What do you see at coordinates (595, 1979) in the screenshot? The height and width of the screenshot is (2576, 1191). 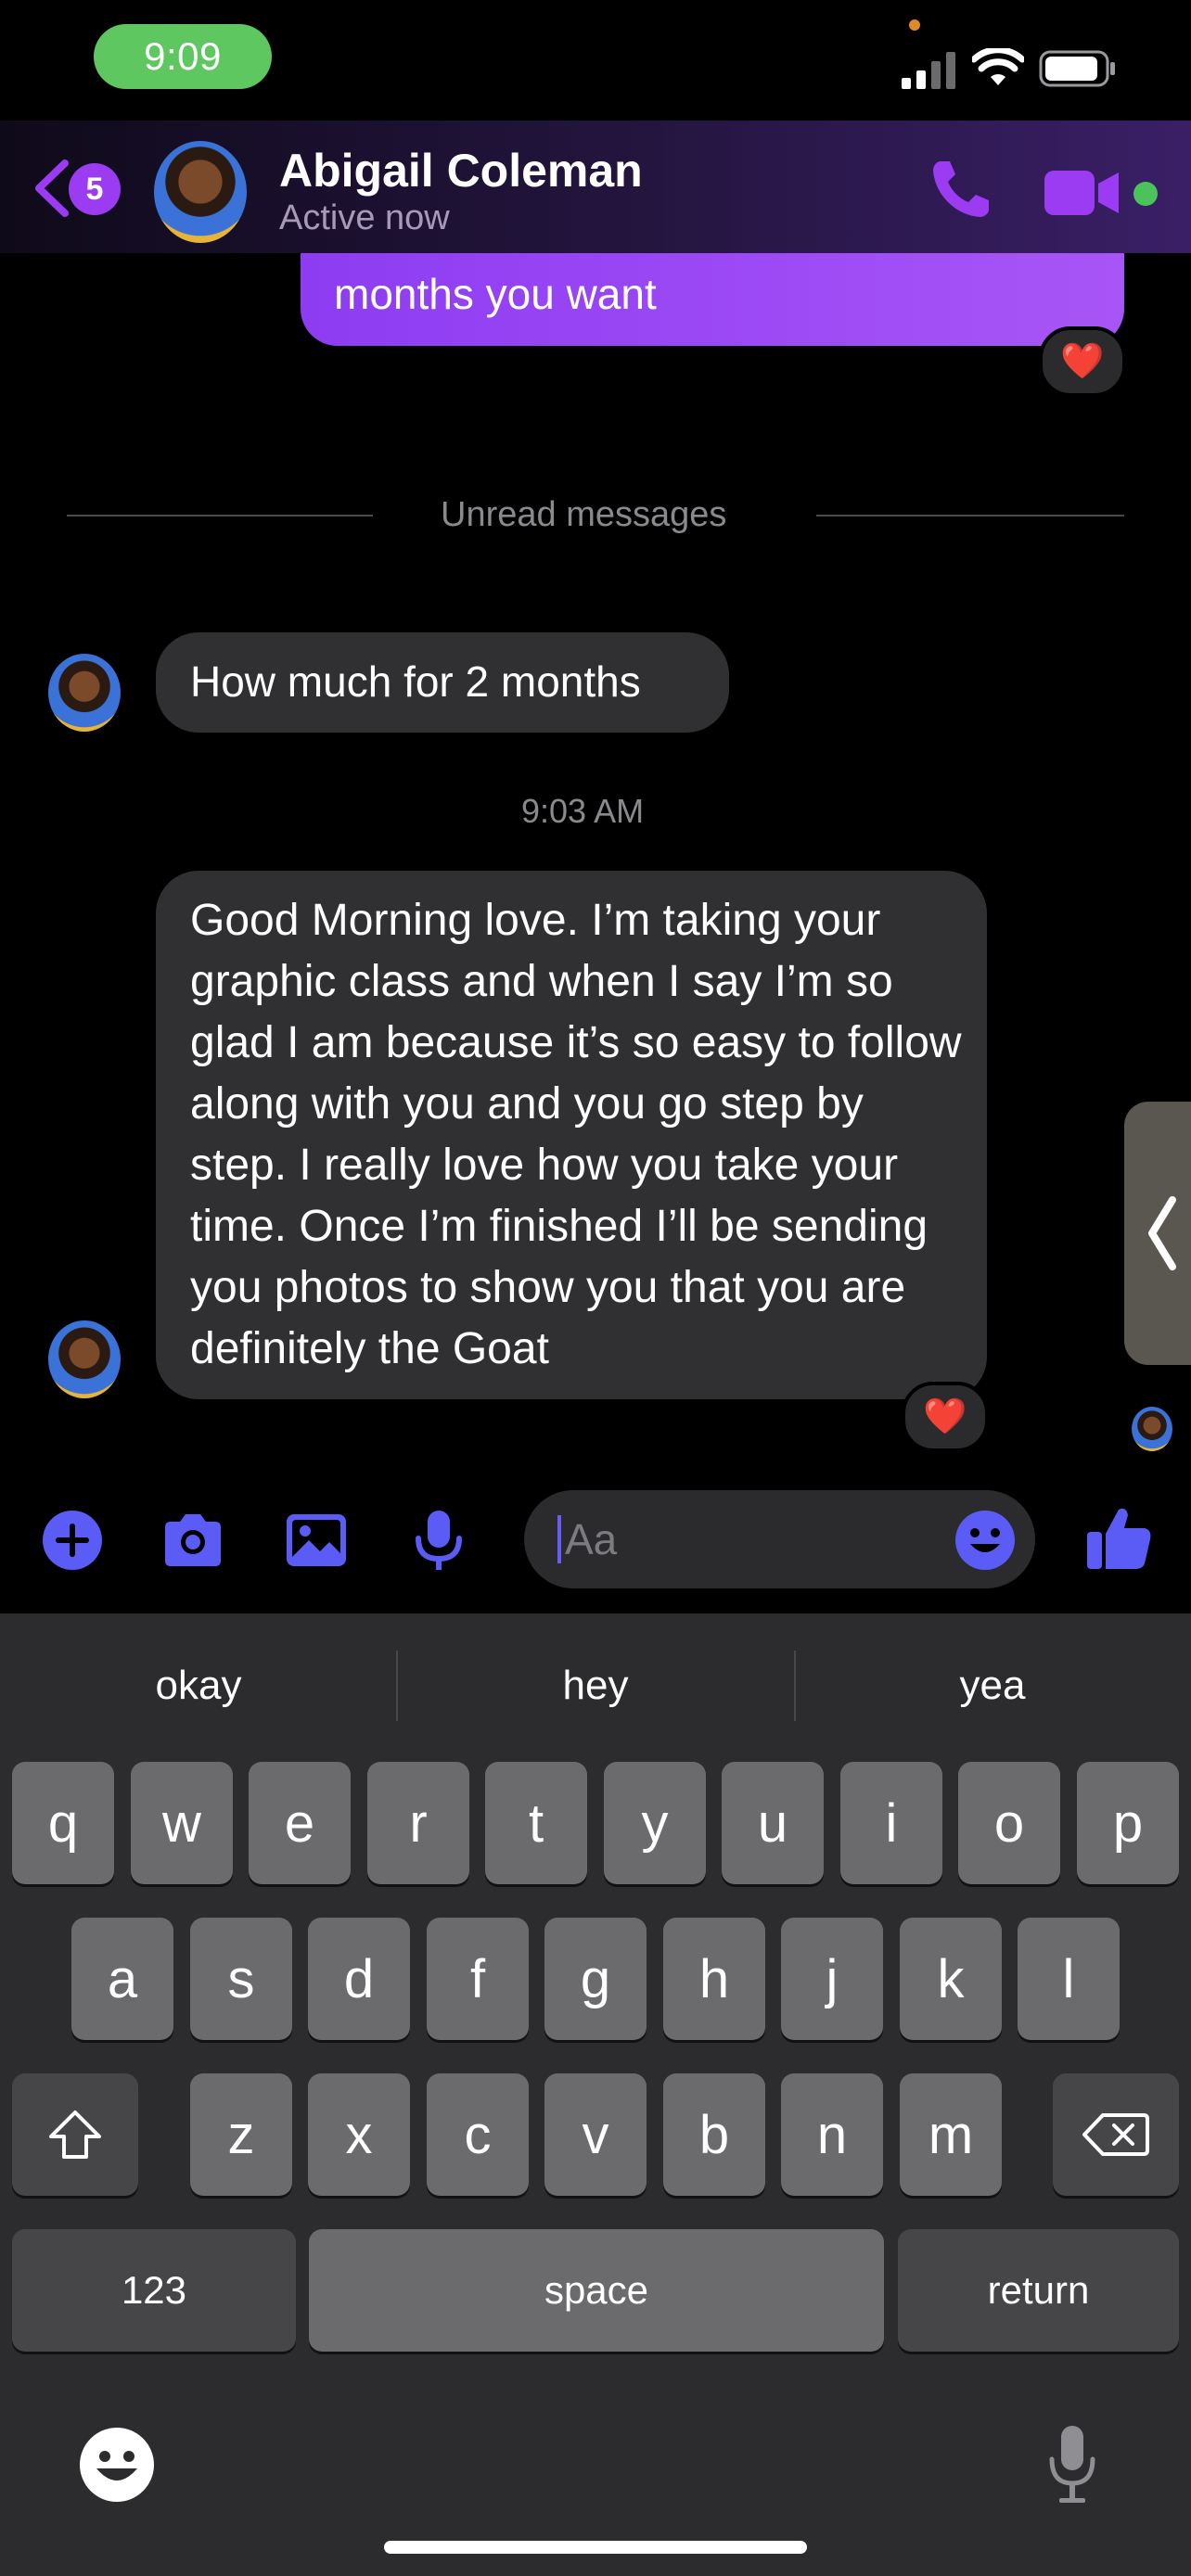 I see `key-g: g` at bounding box center [595, 1979].